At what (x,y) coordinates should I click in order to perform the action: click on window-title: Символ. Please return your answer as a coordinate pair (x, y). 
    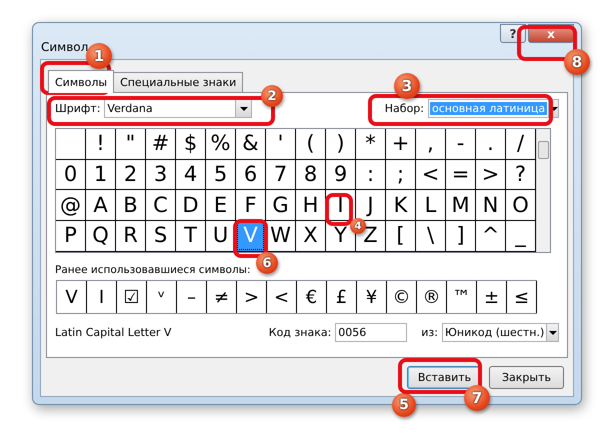
    Looking at the image, I should click on (64, 47).